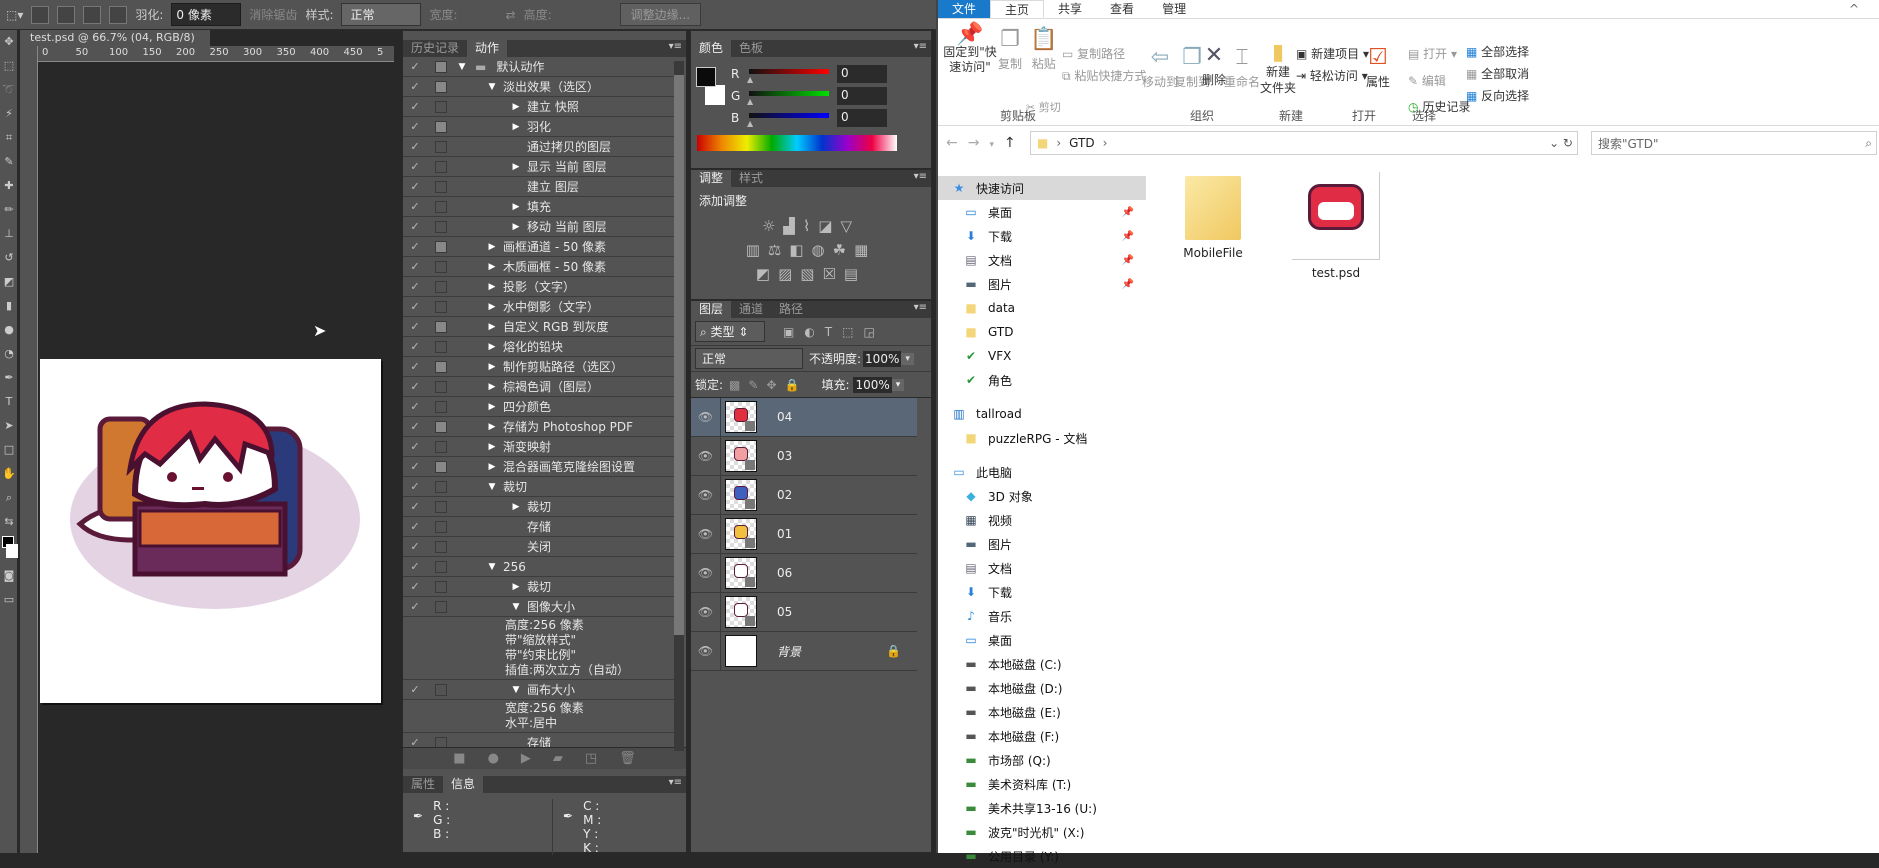  What do you see at coordinates (811, 274) in the screenshot?
I see `threshold-icon: ▧` at bounding box center [811, 274].